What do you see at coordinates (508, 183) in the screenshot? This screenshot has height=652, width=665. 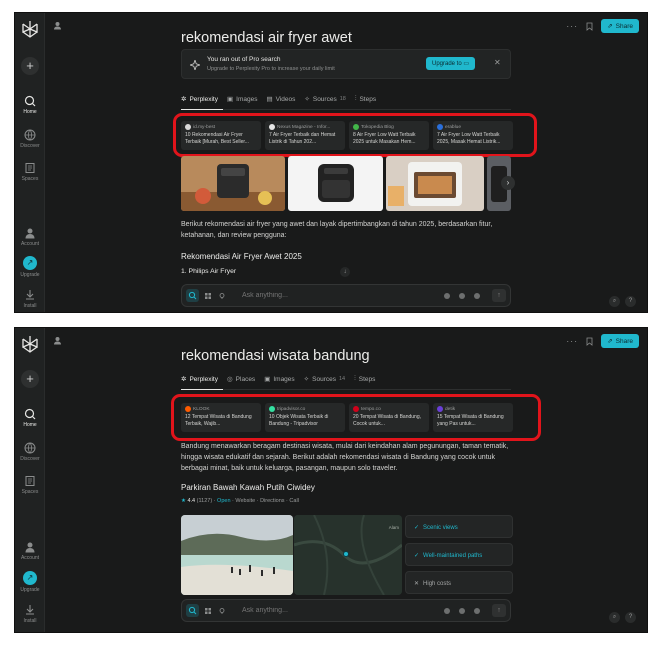 I see `chevron-right-icon: ›` at bounding box center [508, 183].